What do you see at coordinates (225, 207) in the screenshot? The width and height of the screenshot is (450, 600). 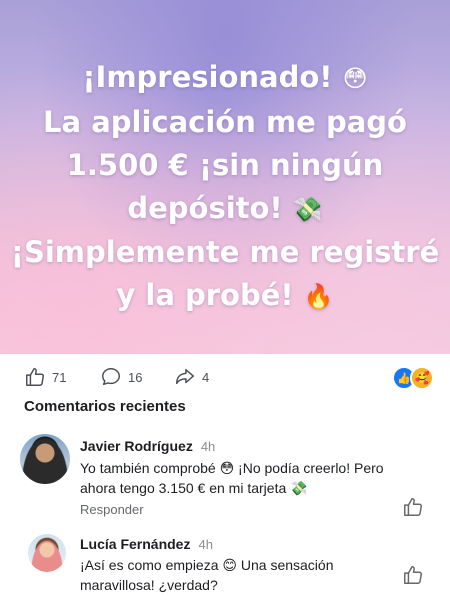 I see `hero-line-4: depósito! 💸` at bounding box center [225, 207].